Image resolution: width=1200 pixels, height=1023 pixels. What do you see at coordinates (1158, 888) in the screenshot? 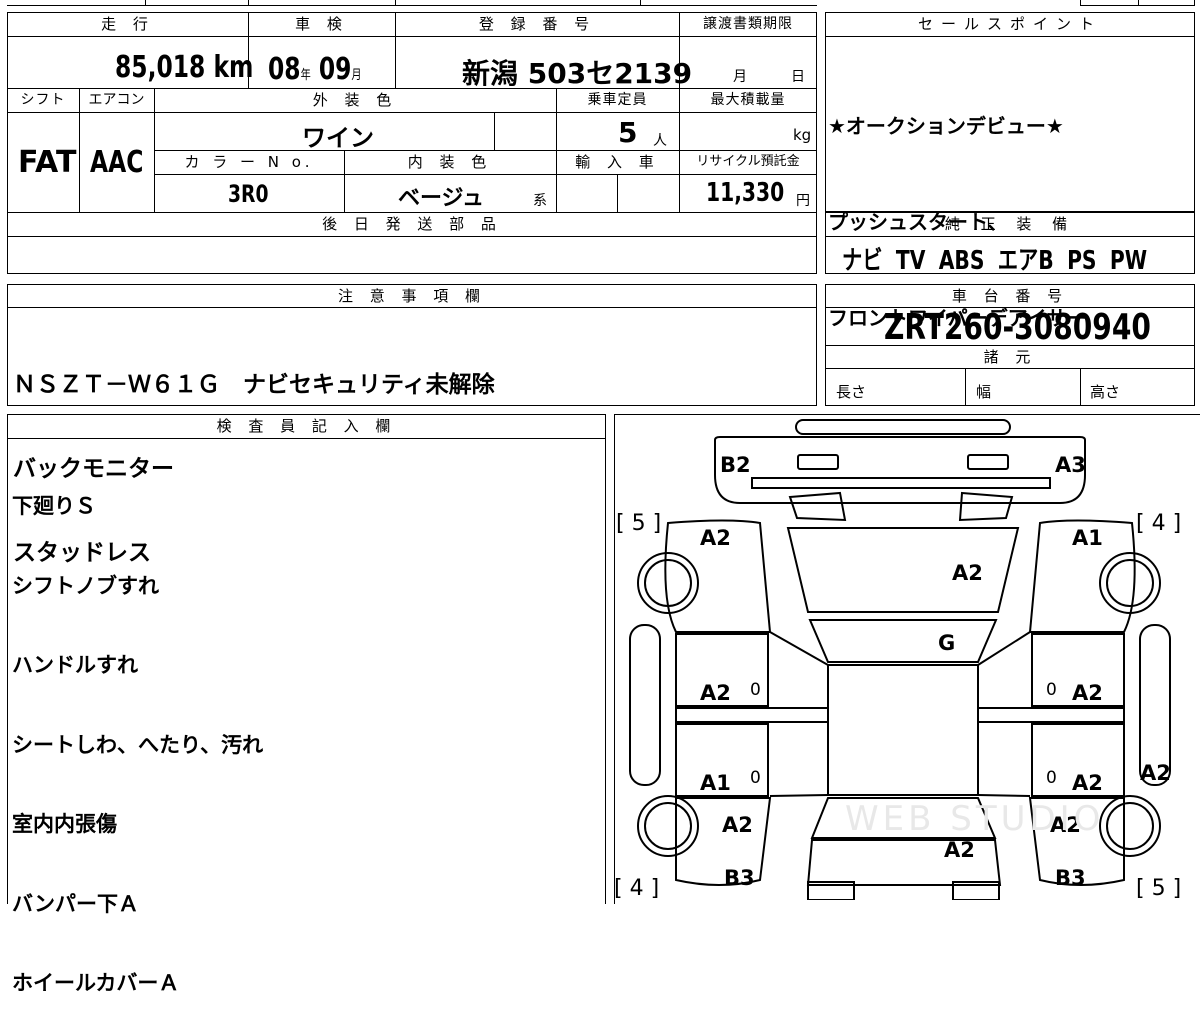
I see `bracket-bottom-right: [ 5 ]` at bounding box center [1158, 888].